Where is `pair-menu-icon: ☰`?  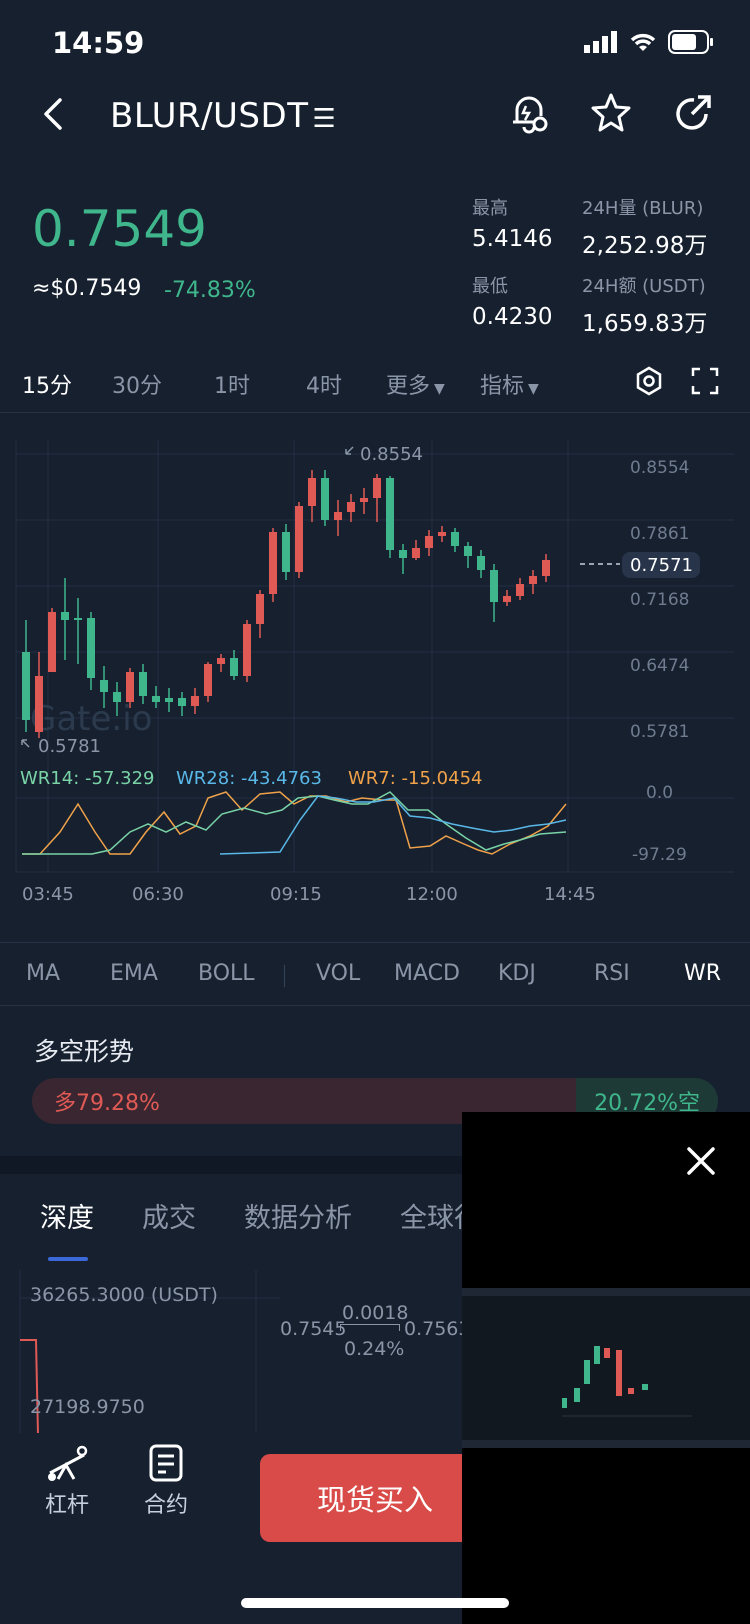
pair-menu-icon: ☰ is located at coordinates (324, 119).